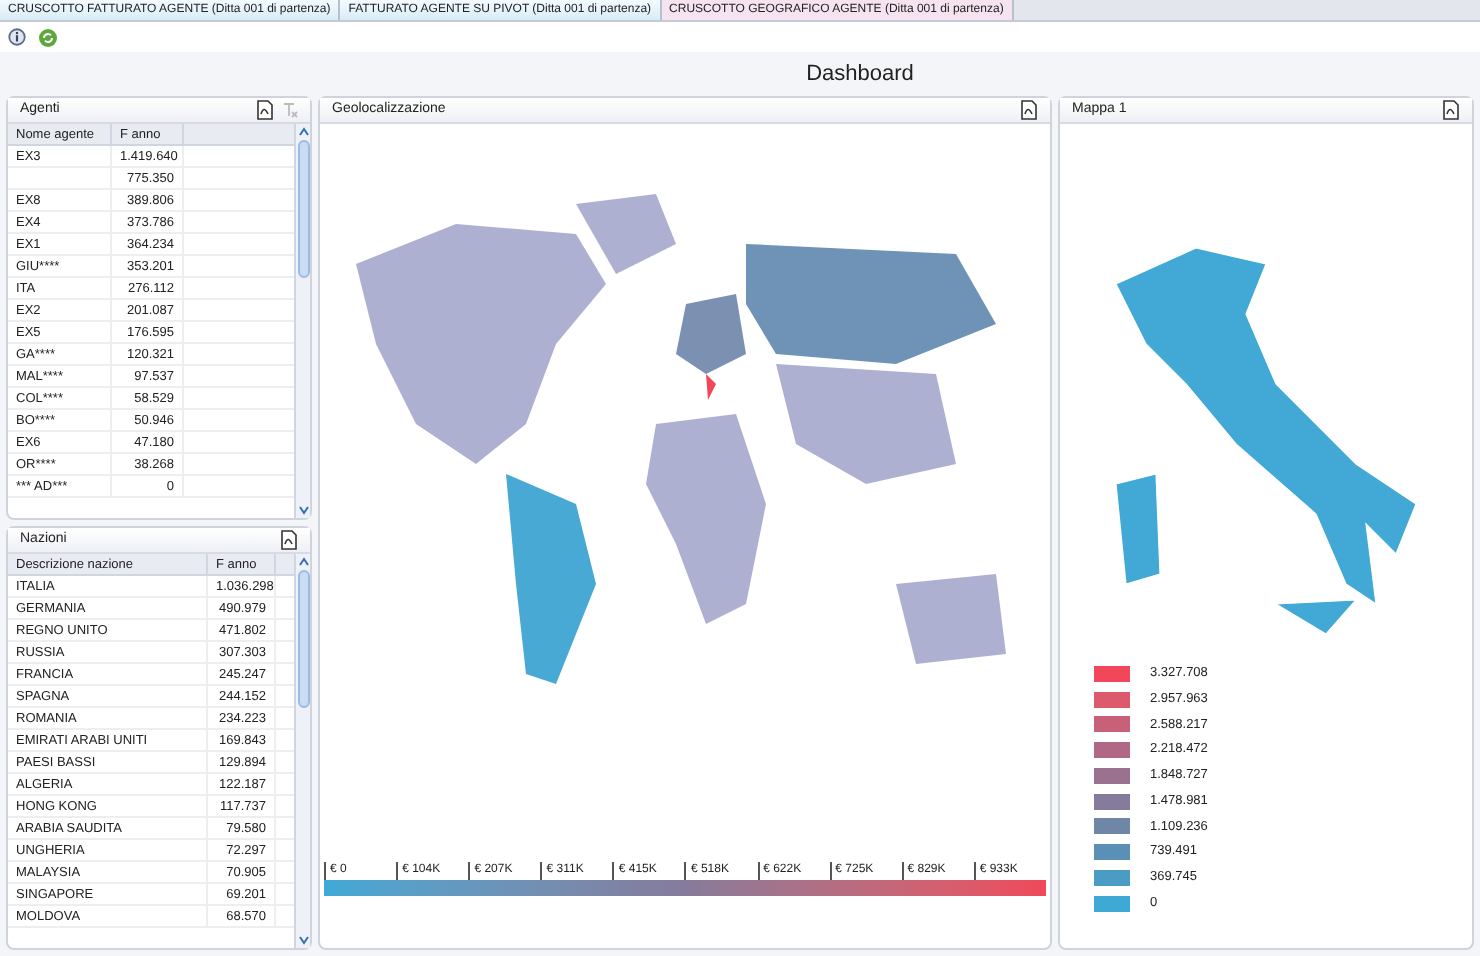 The image size is (1480, 956). I want to click on dashboard-title: Dashboard, so click(860, 74).